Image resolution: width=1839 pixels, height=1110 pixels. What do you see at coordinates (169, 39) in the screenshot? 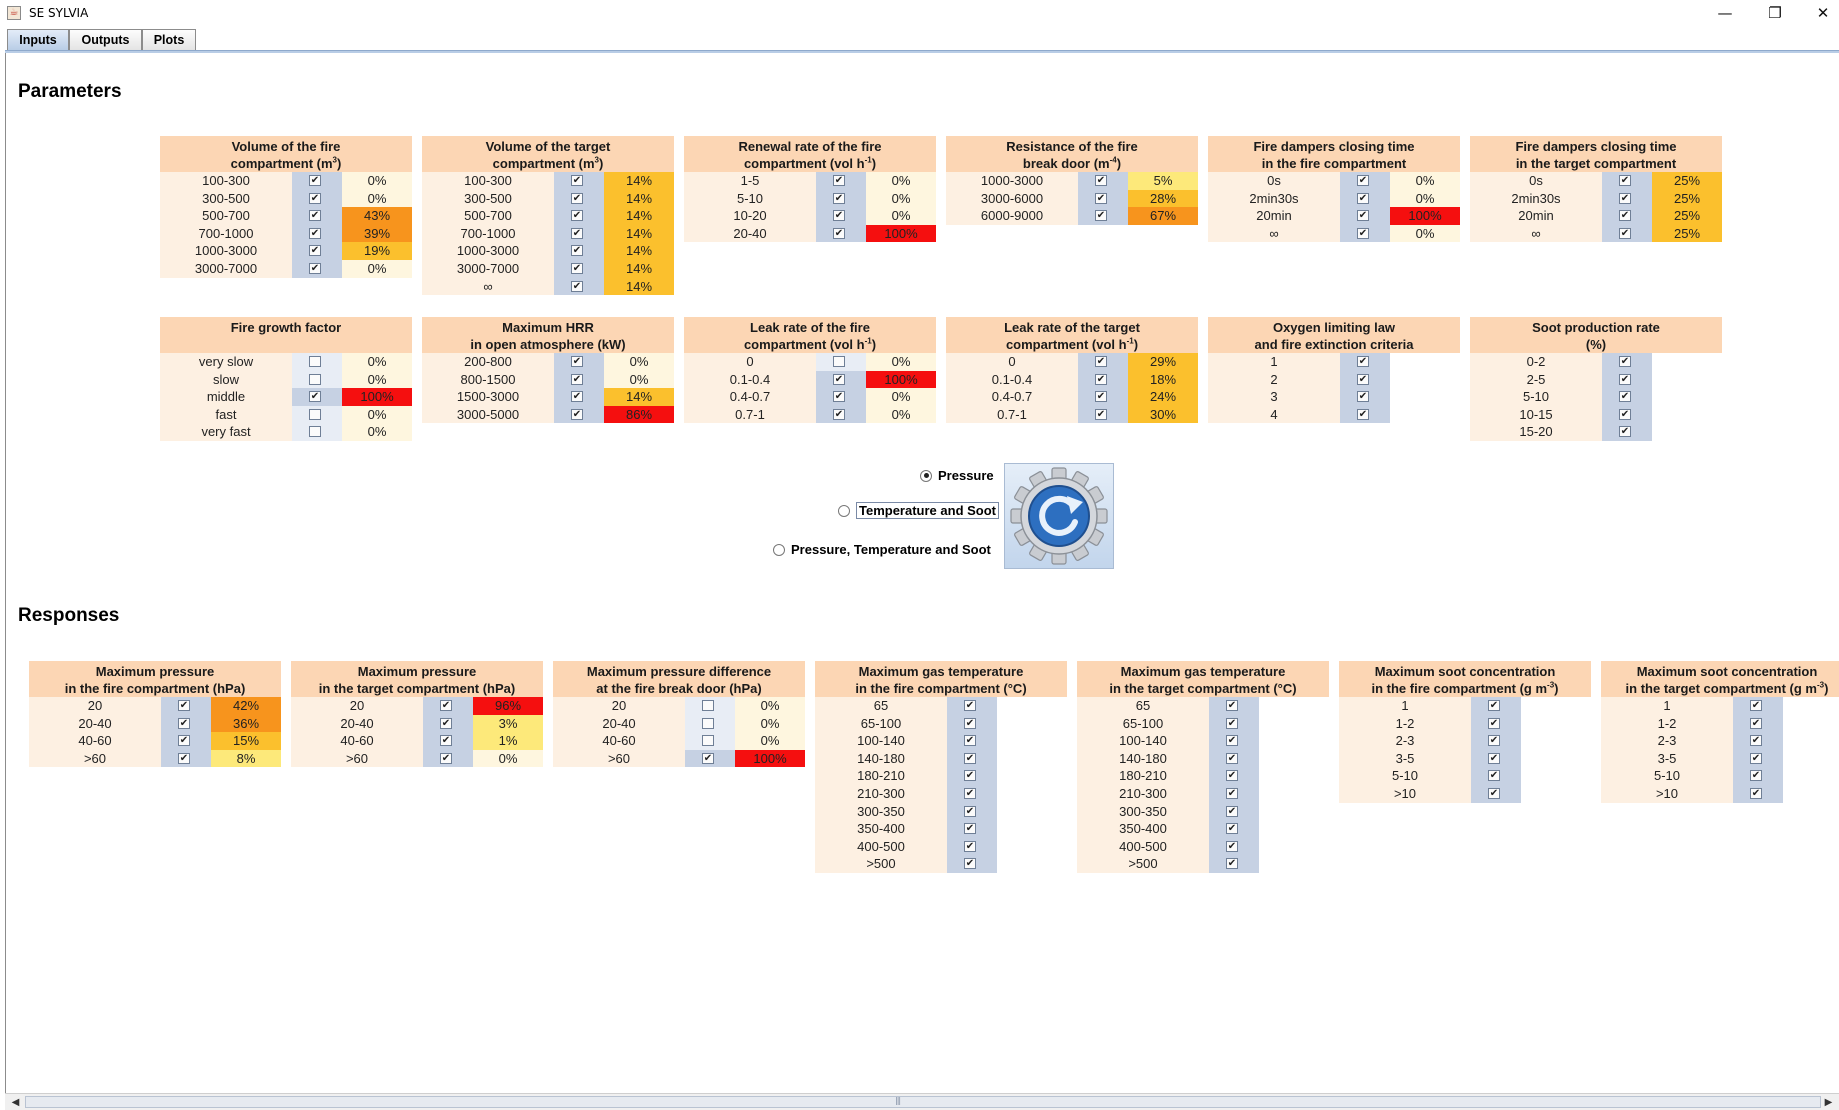
I see `tab-plots: Plots` at bounding box center [169, 39].